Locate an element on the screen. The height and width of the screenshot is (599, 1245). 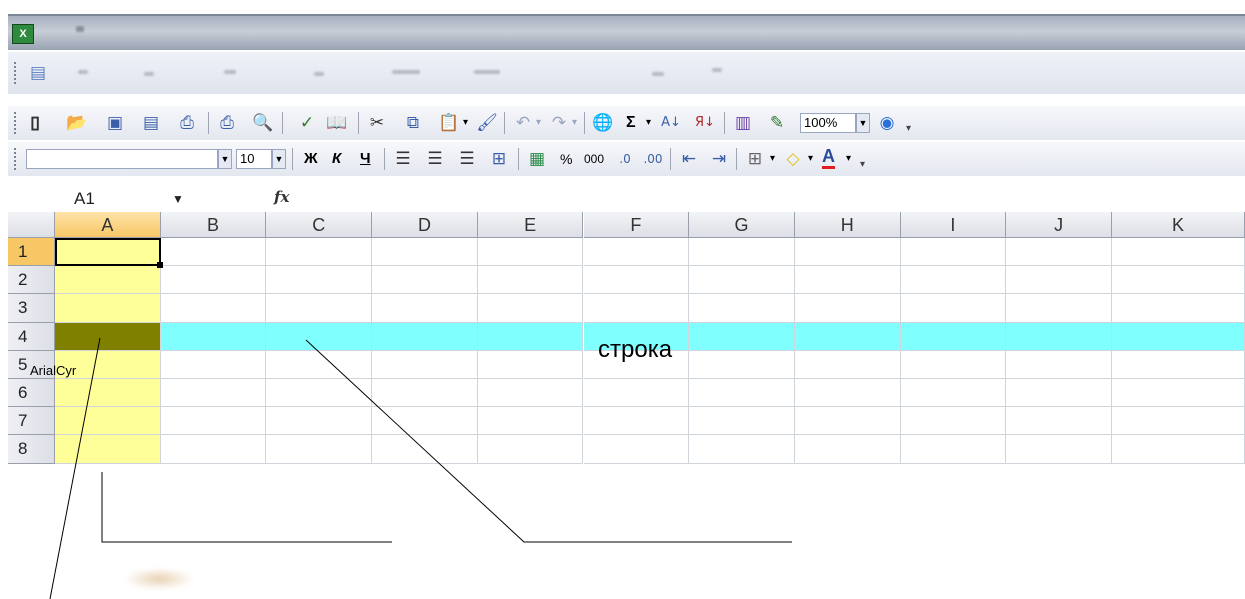
column-pointer-line is located at coordinates (75, 468).